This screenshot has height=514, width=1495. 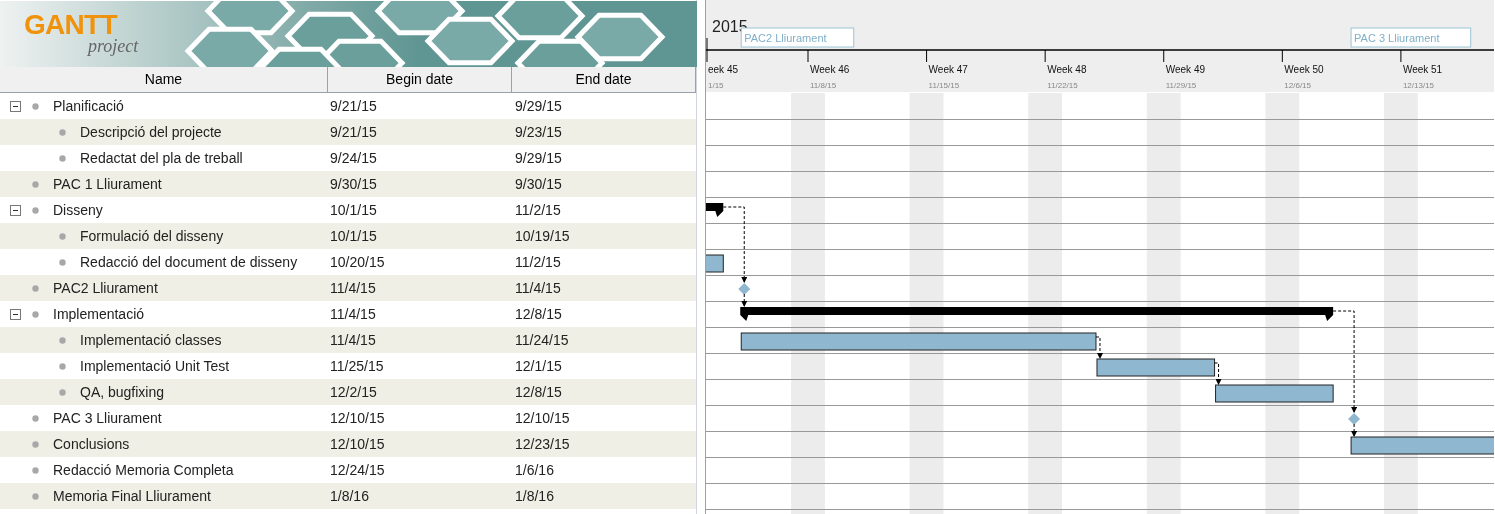 What do you see at coordinates (107, 418) in the screenshot?
I see `task-name: PAC 3 Lliurament` at bounding box center [107, 418].